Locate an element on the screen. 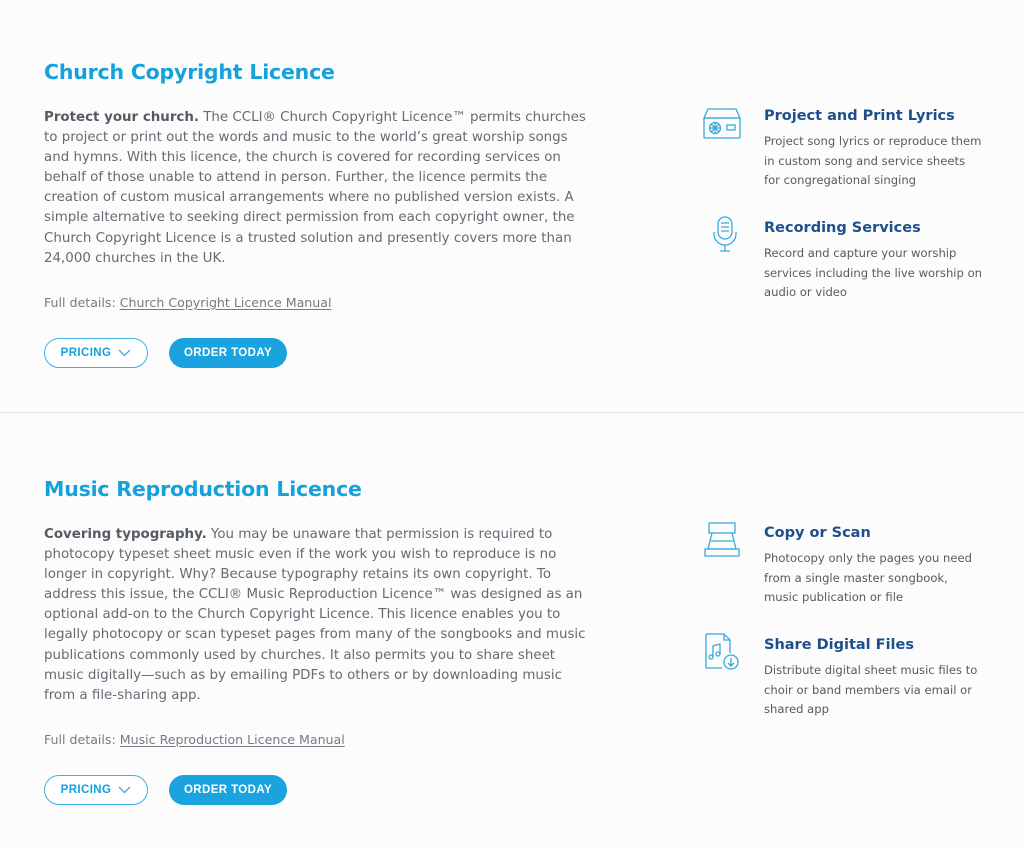 The image size is (1024, 847). music-file-download-icon is located at coordinates (722, 651).